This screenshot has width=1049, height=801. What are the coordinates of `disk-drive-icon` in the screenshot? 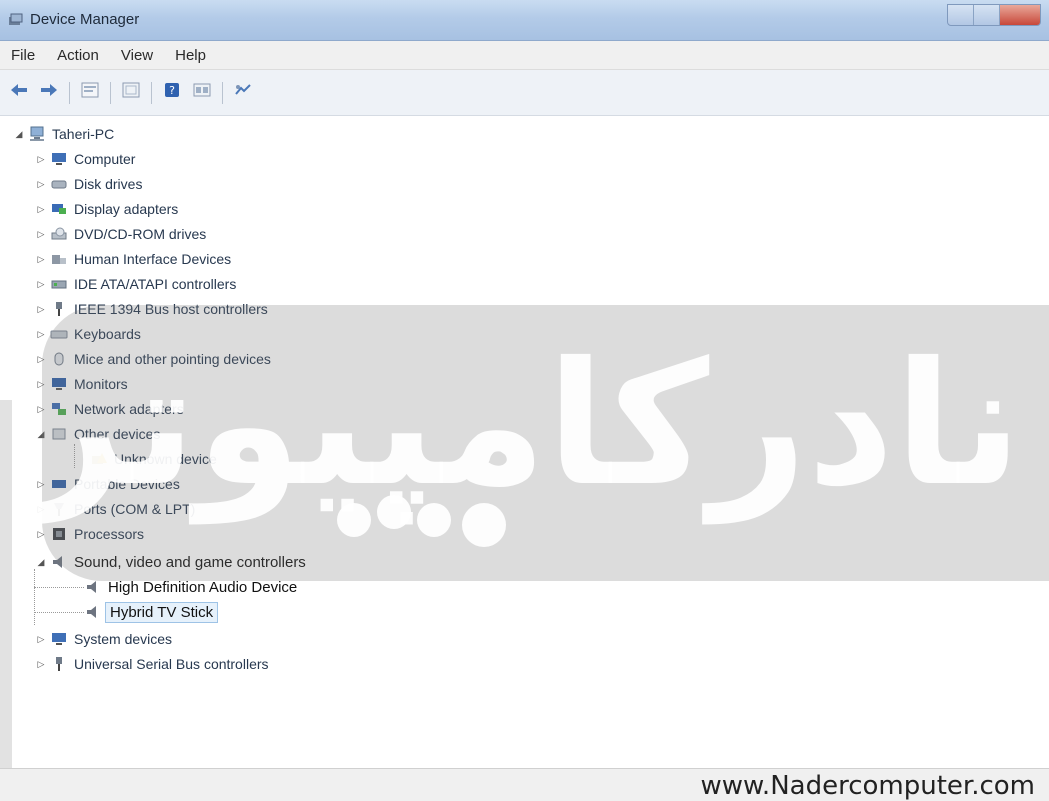 It's located at (59, 184).